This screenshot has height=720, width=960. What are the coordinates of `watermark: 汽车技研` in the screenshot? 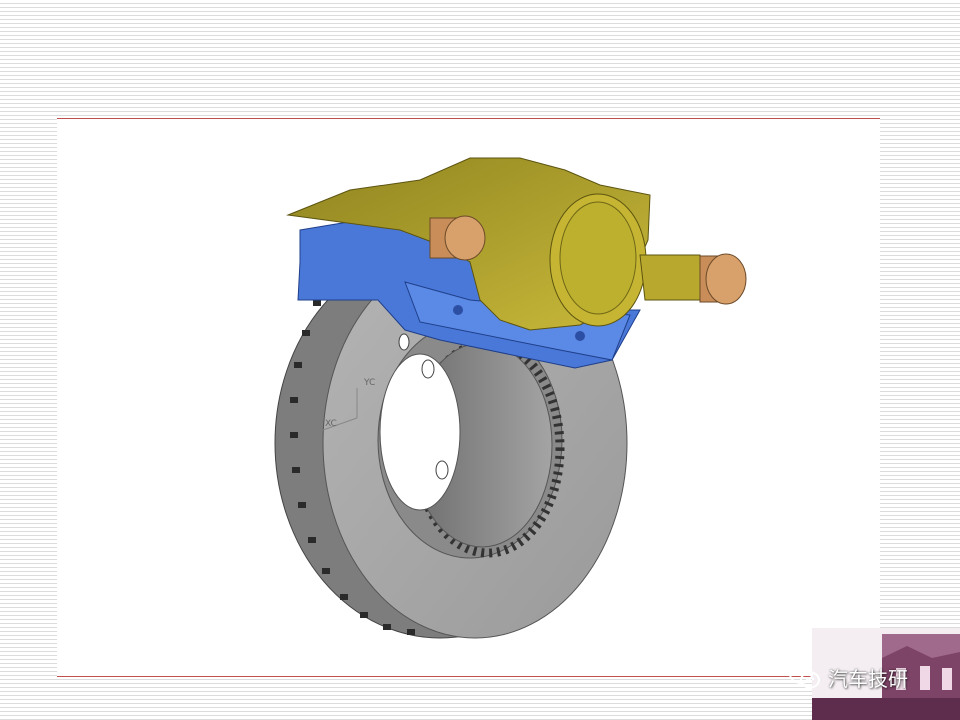 It's located at (848, 677).